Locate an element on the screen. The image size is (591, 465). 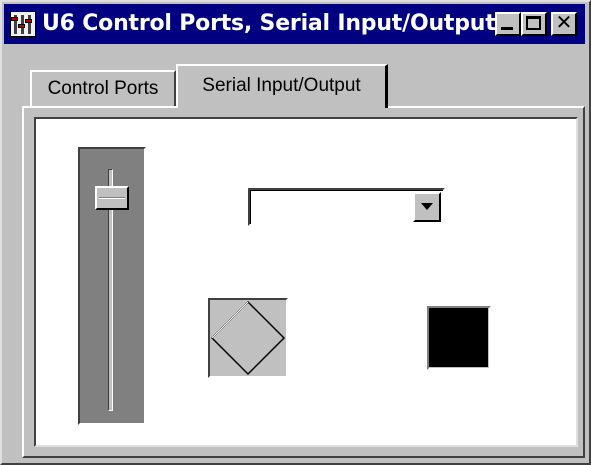
diamond-shape-control is located at coordinates (248, 338).